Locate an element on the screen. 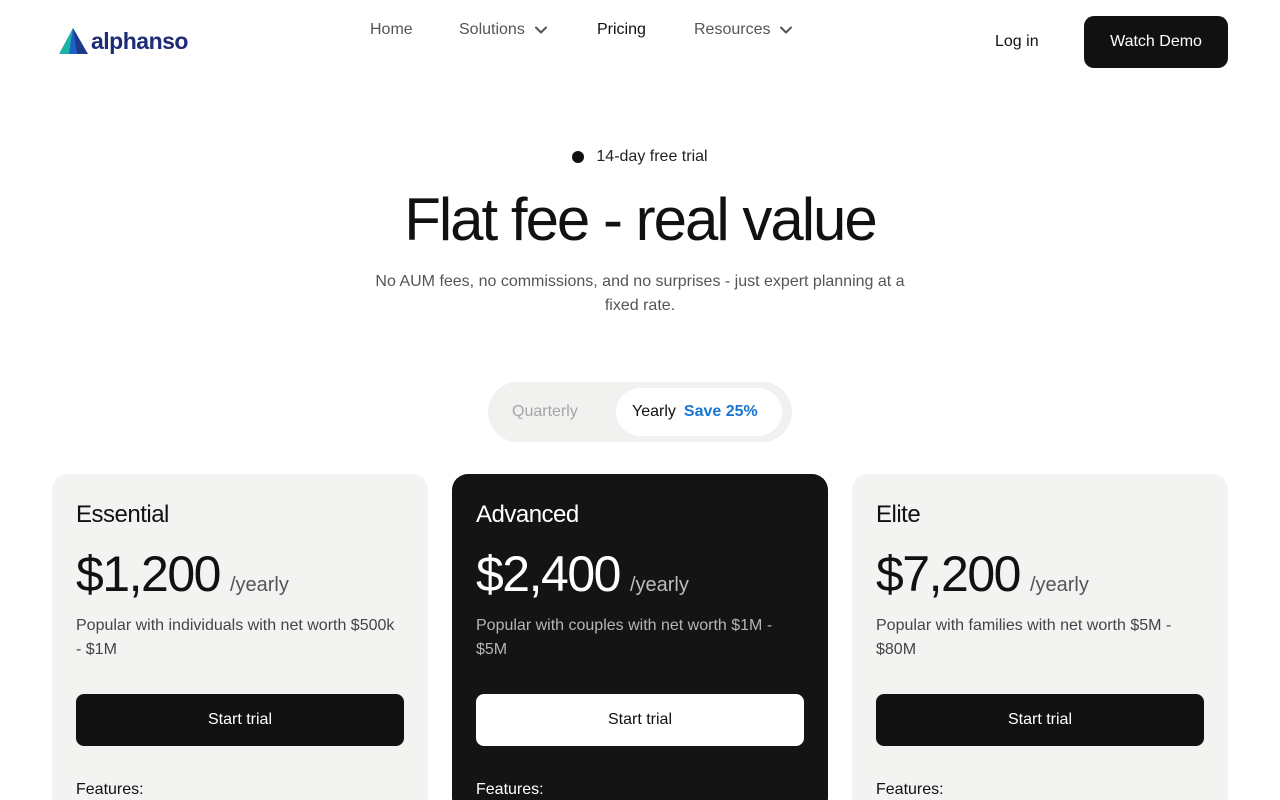 Image resolution: width=1280 pixels, height=800 pixels. brand-logo: alphanso is located at coordinates (123, 41).